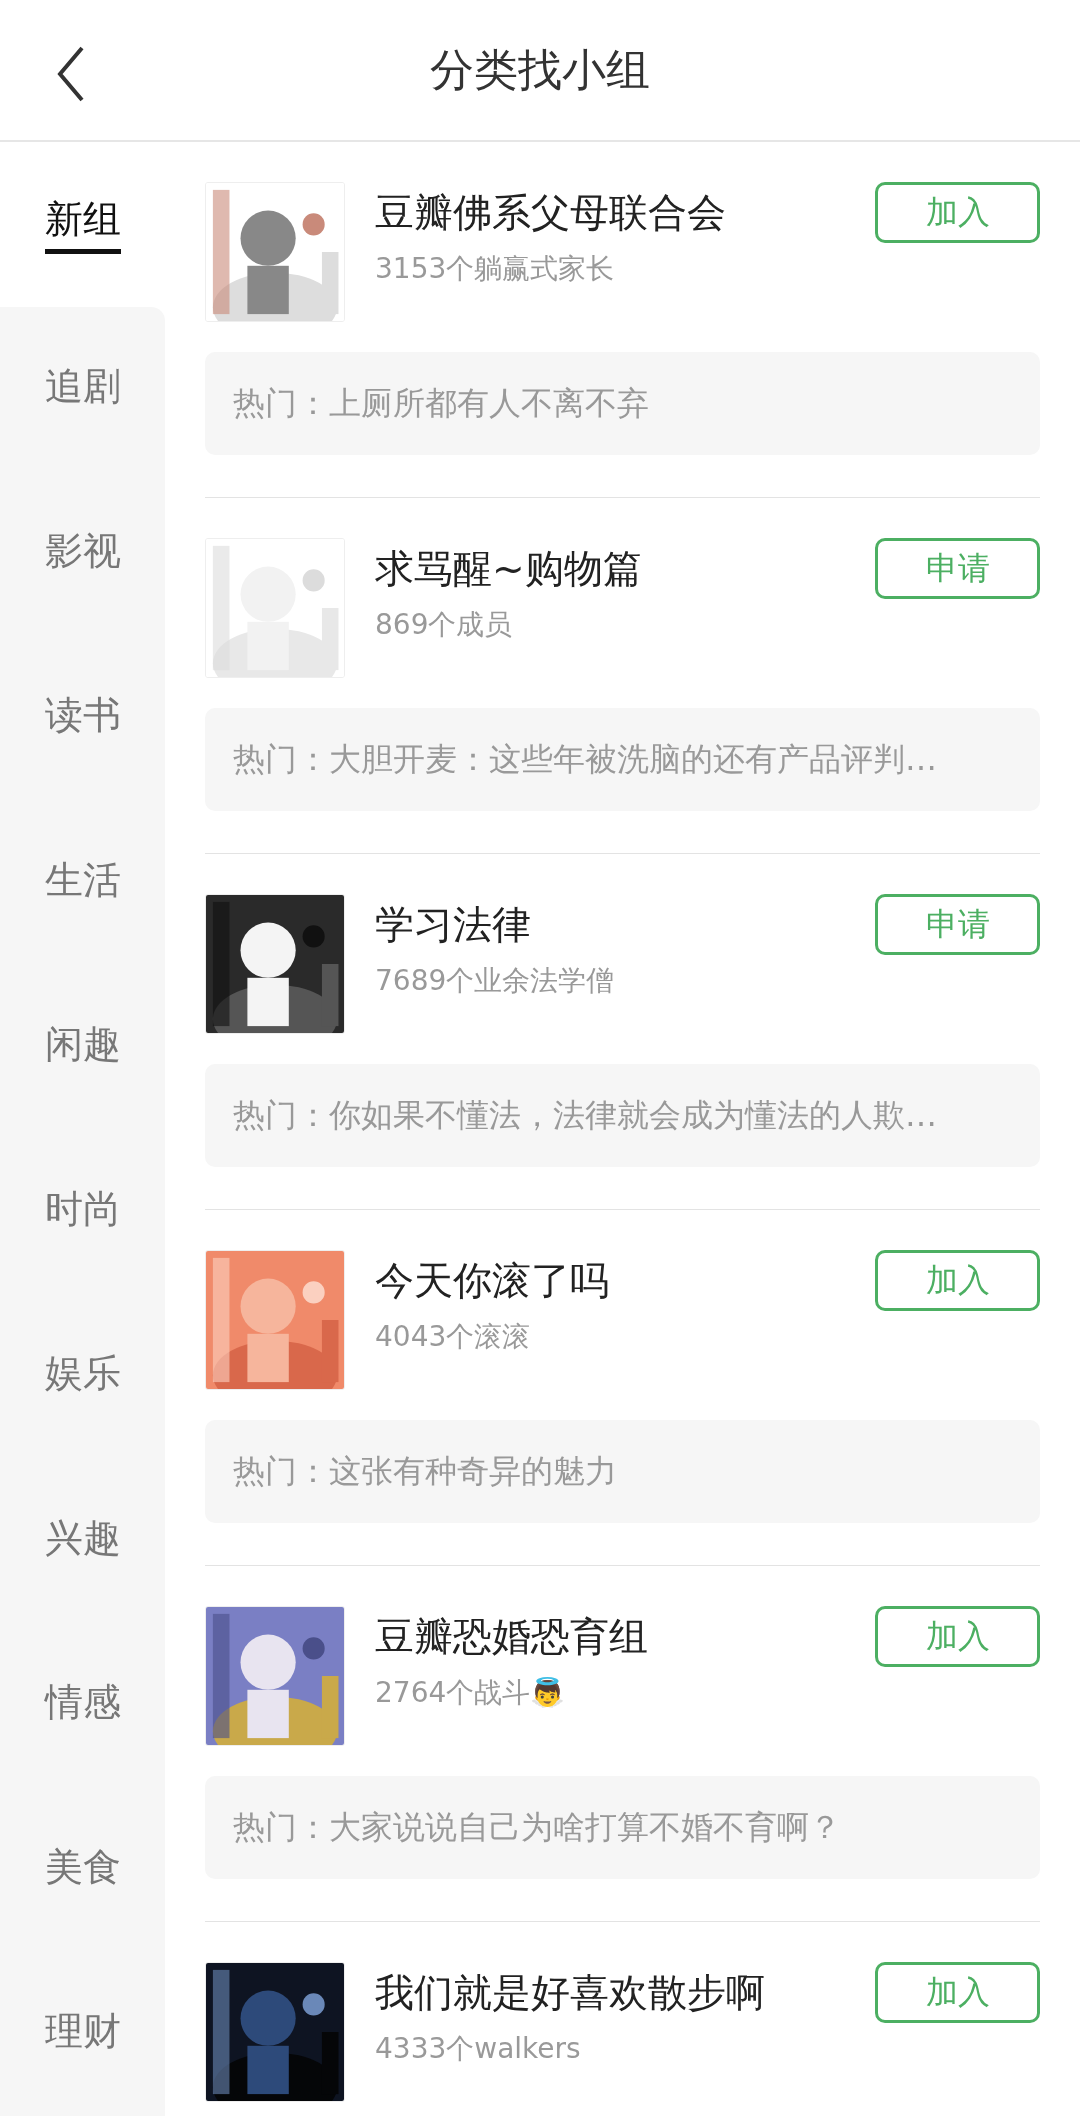  What do you see at coordinates (82, 1375) in the screenshot?
I see `category-tab: 娱乐` at bounding box center [82, 1375].